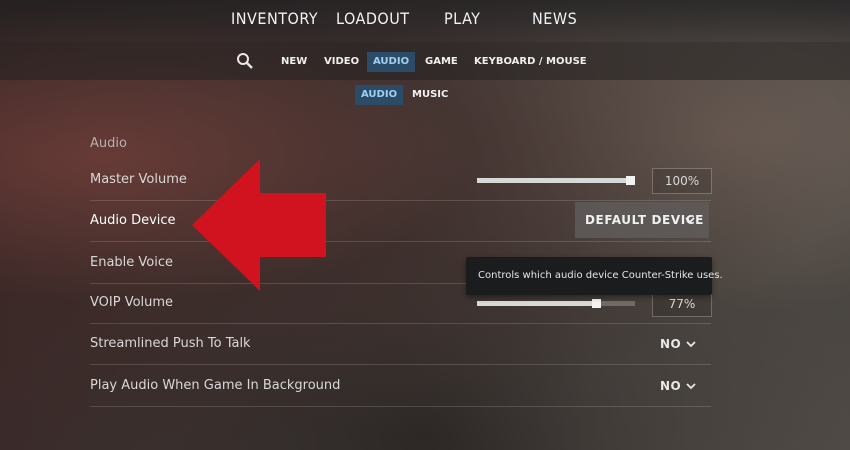 The image size is (850, 450). Describe the element at coordinates (401, 180) in the screenshot. I see `setting-row-master-volume: Master Volume 100%` at that location.